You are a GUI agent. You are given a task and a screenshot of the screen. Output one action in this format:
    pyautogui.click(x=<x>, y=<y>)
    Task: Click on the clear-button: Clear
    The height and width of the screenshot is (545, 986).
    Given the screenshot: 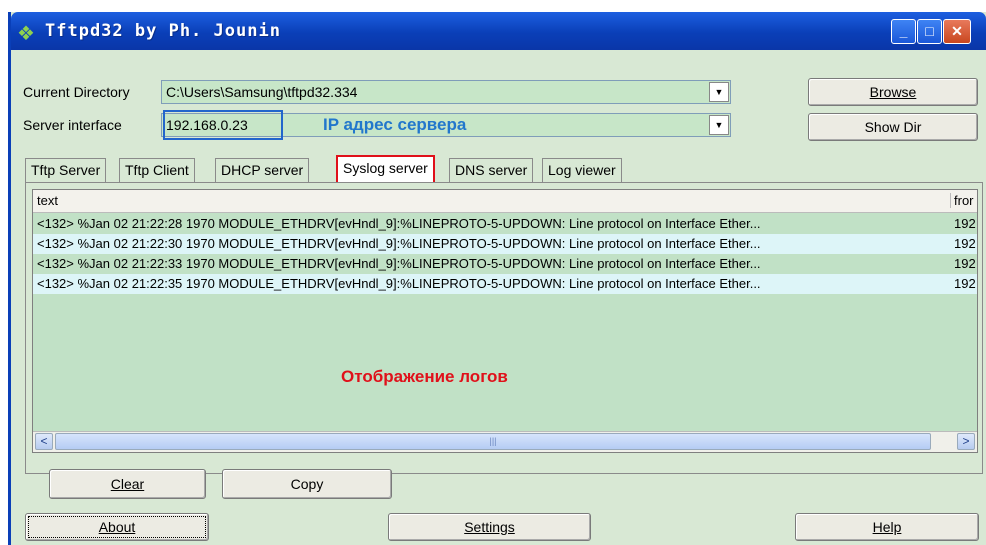 What is the action you would take?
    pyautogui.click(x=127, y=484)
    